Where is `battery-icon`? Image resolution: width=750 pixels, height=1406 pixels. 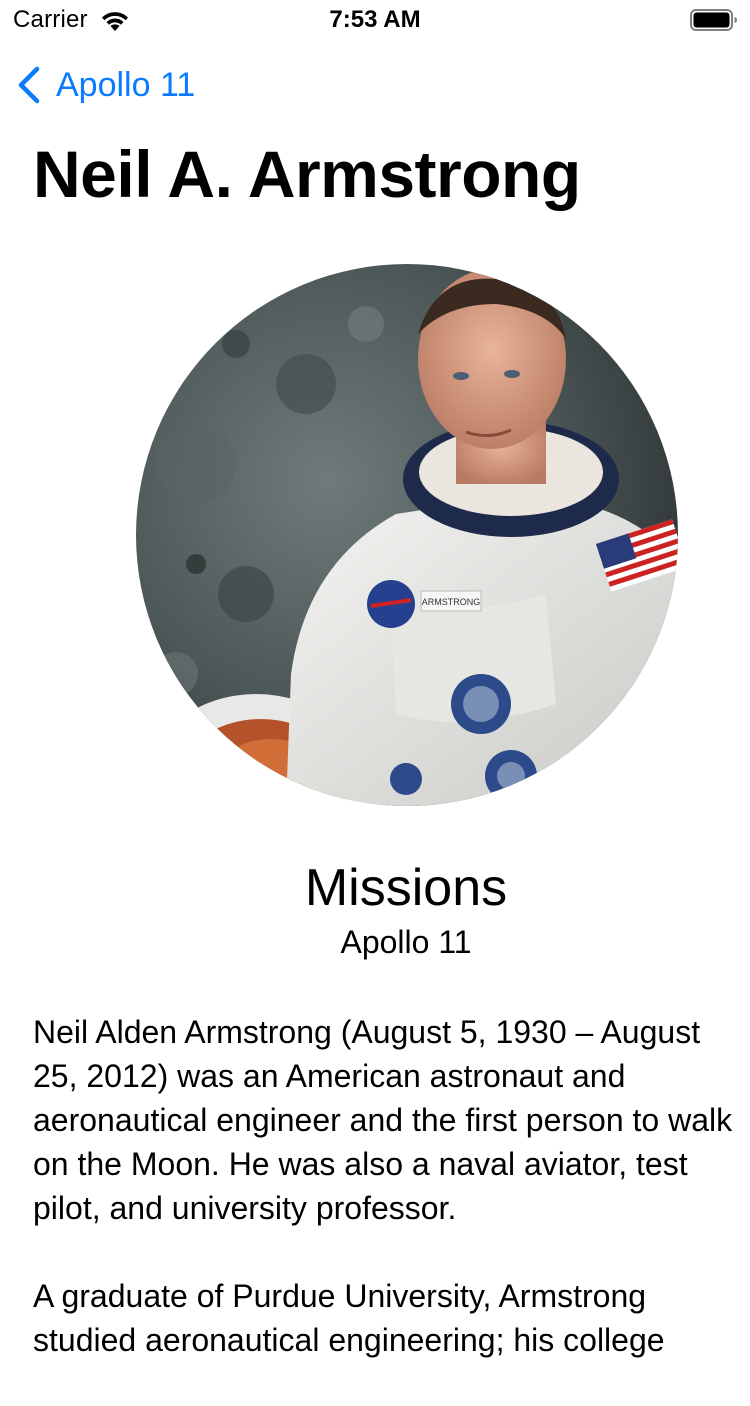
battery-icon is located at coordinates (713, 20).